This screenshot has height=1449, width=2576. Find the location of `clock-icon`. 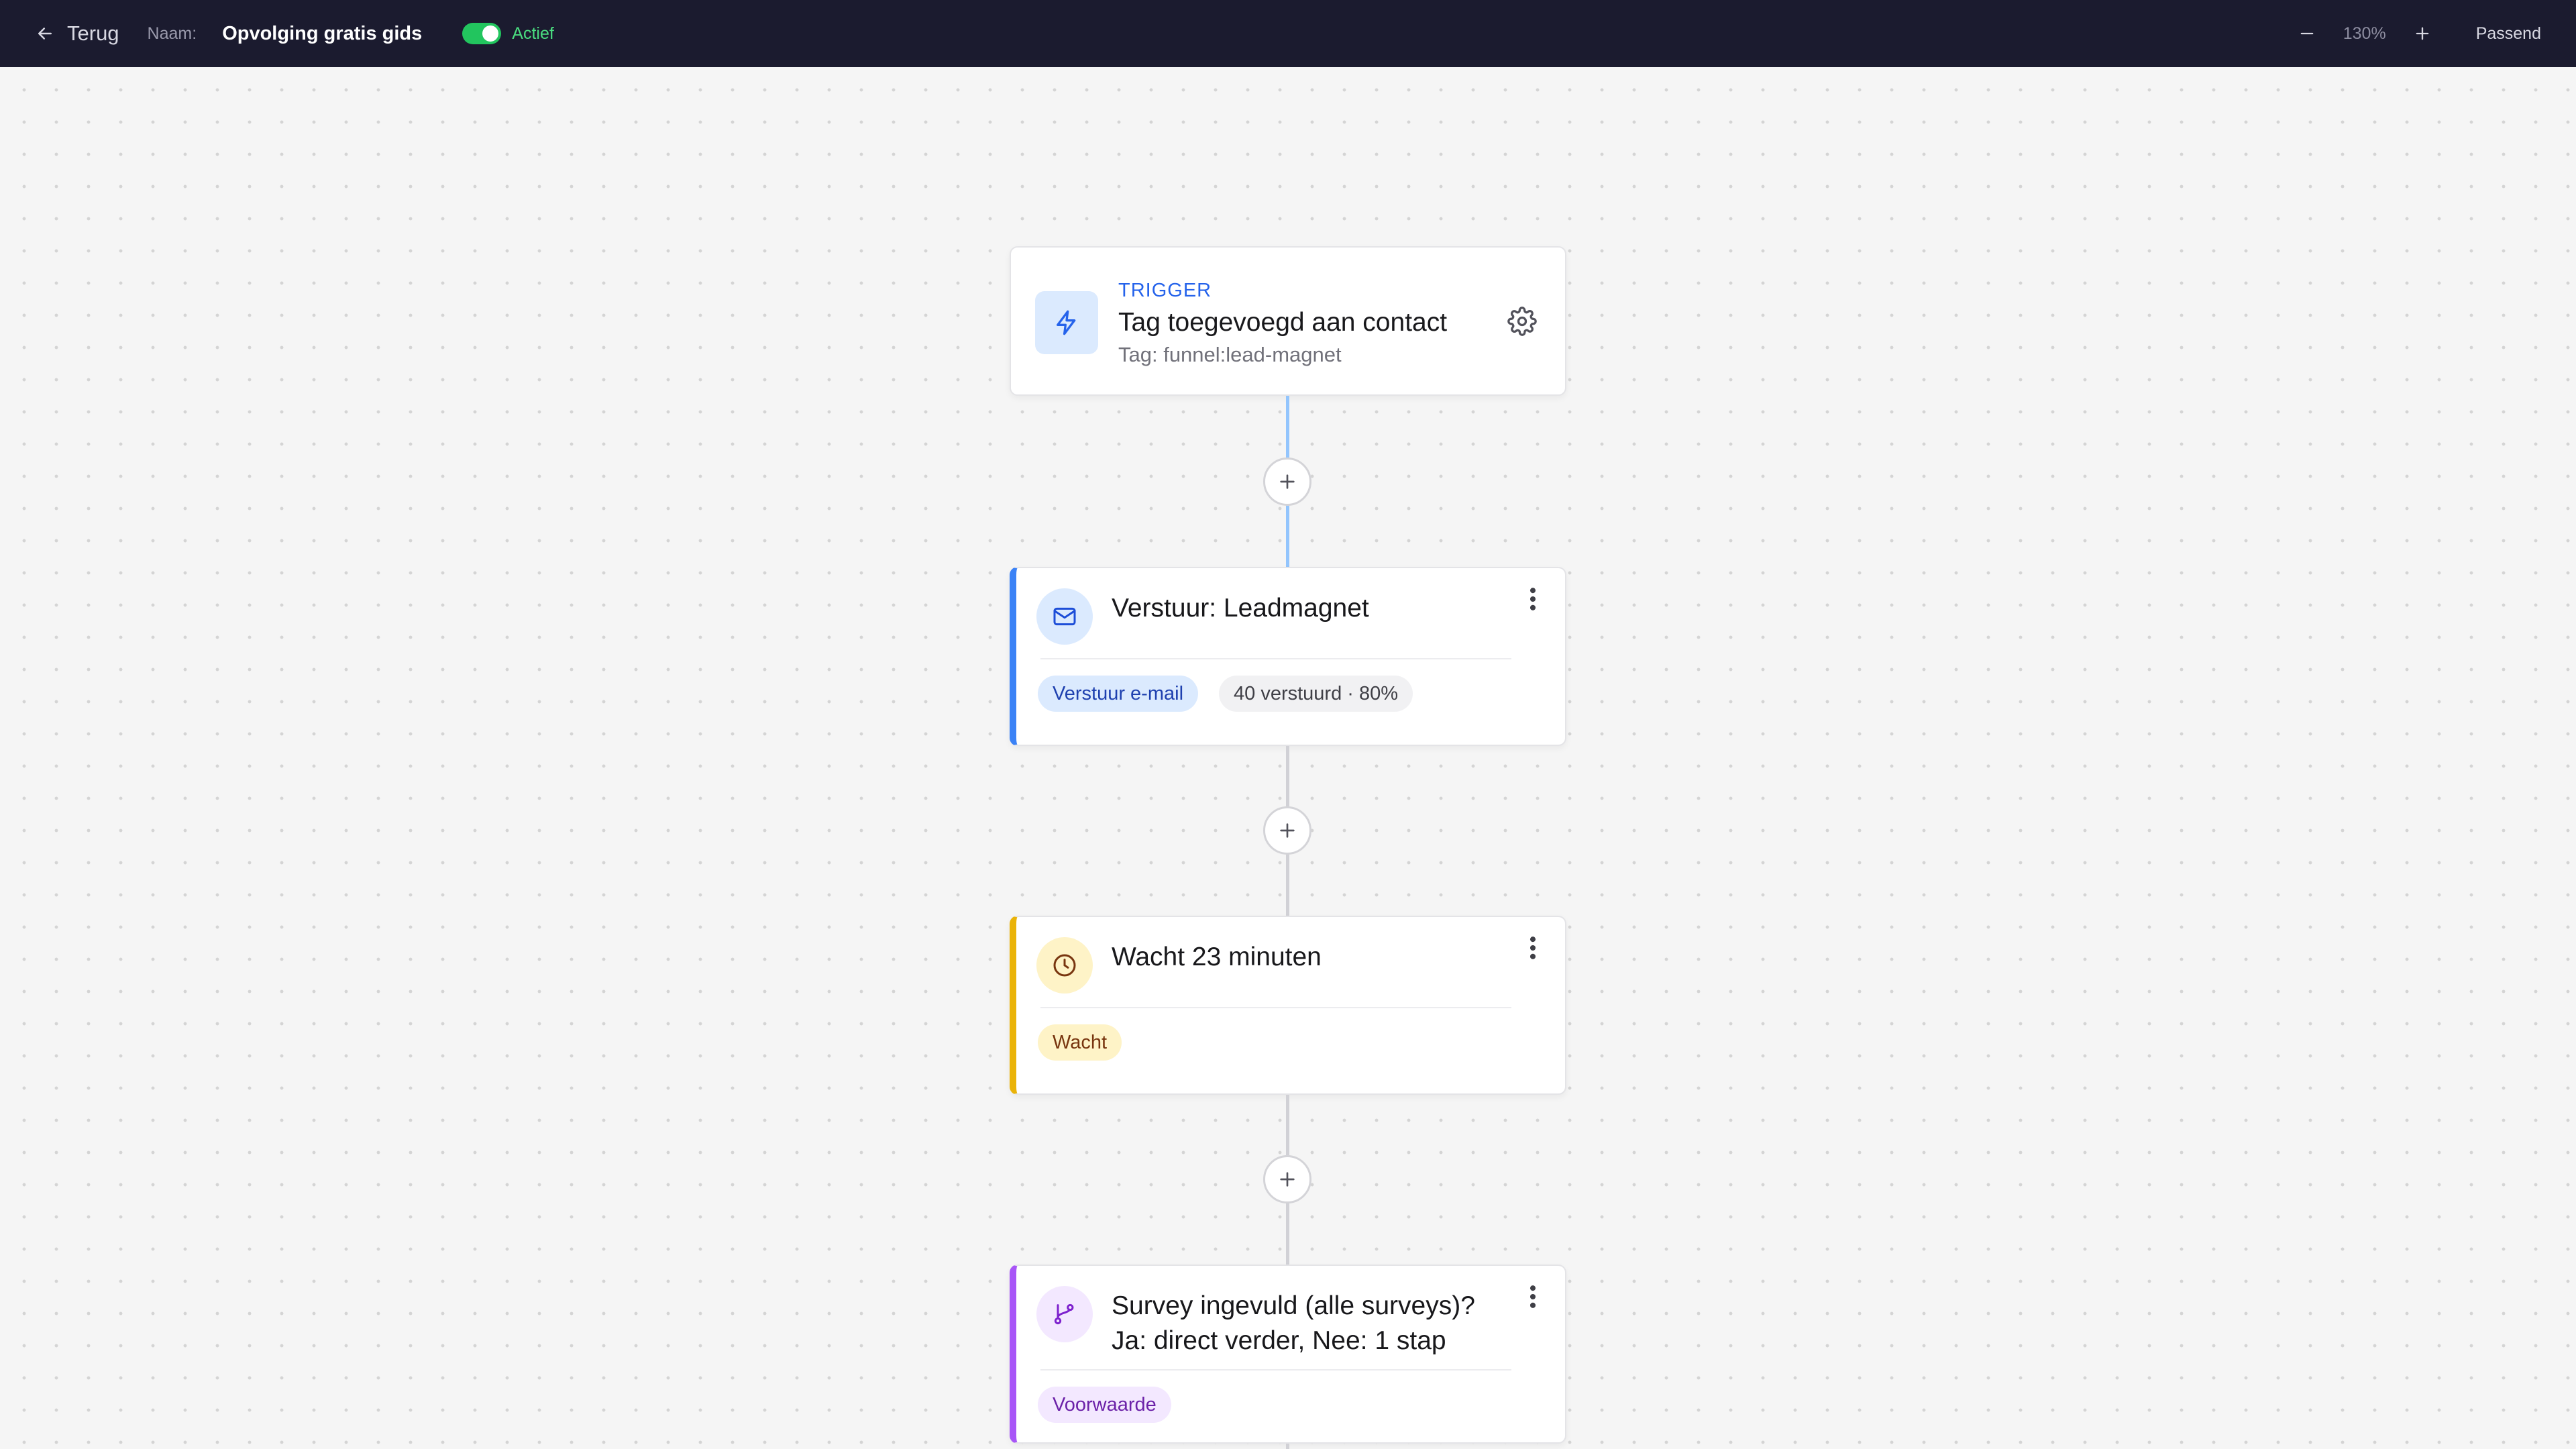

clock-icon is located at coordinates (1064, 965).